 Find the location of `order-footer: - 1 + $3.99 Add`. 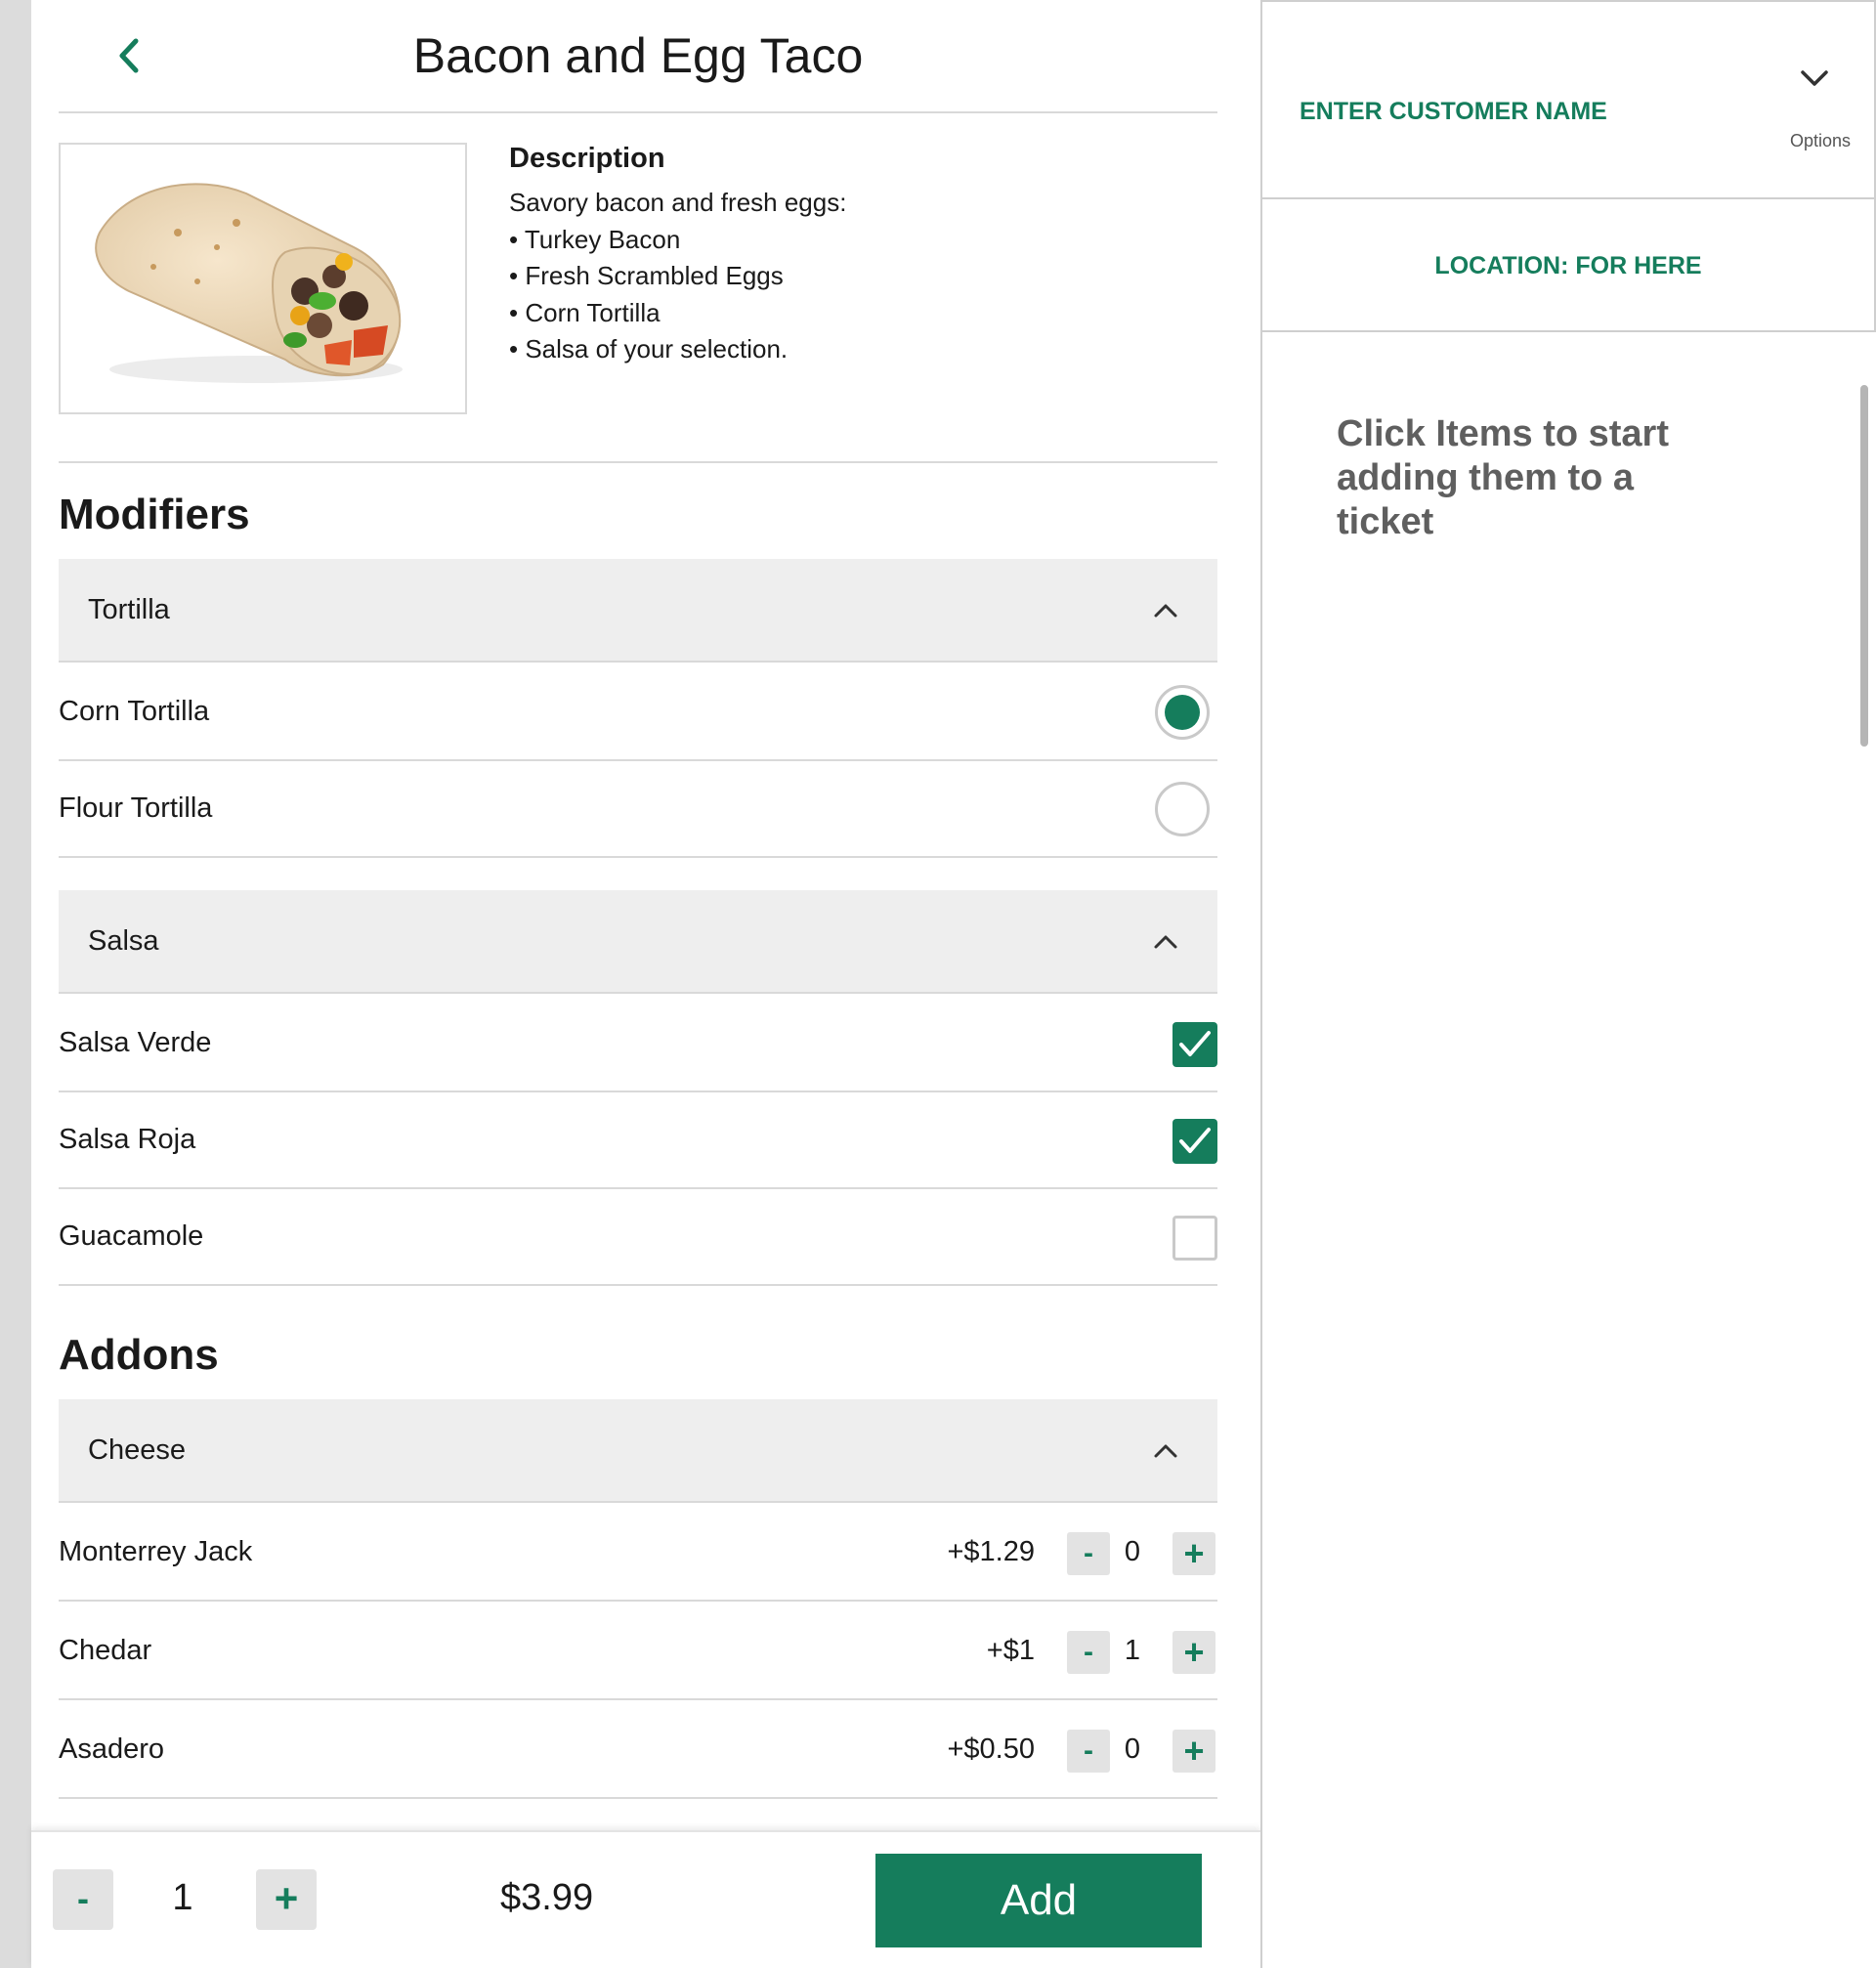

order-footer: - 1 + $3.99 Add is located at coordinates (645, 1899).